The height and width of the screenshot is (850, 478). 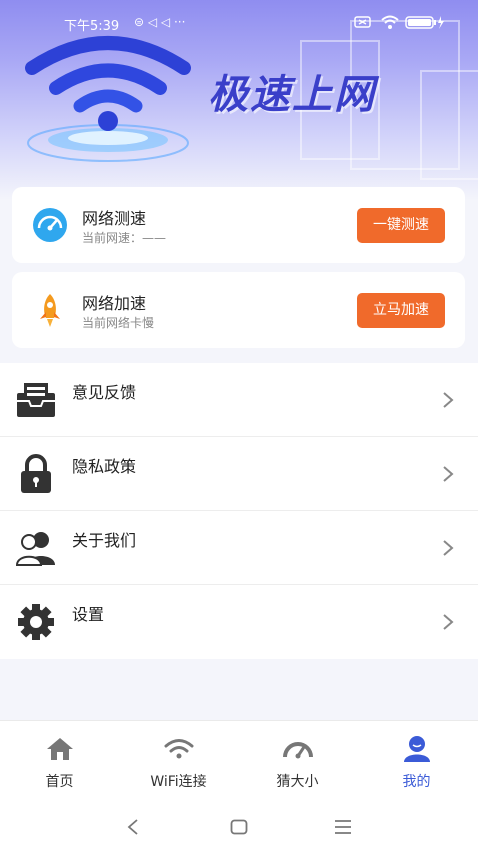 What do you see at coordinates (390, 24) in the screenshot?
I see `wifi-status-icon` at bounding box center [390, 24].